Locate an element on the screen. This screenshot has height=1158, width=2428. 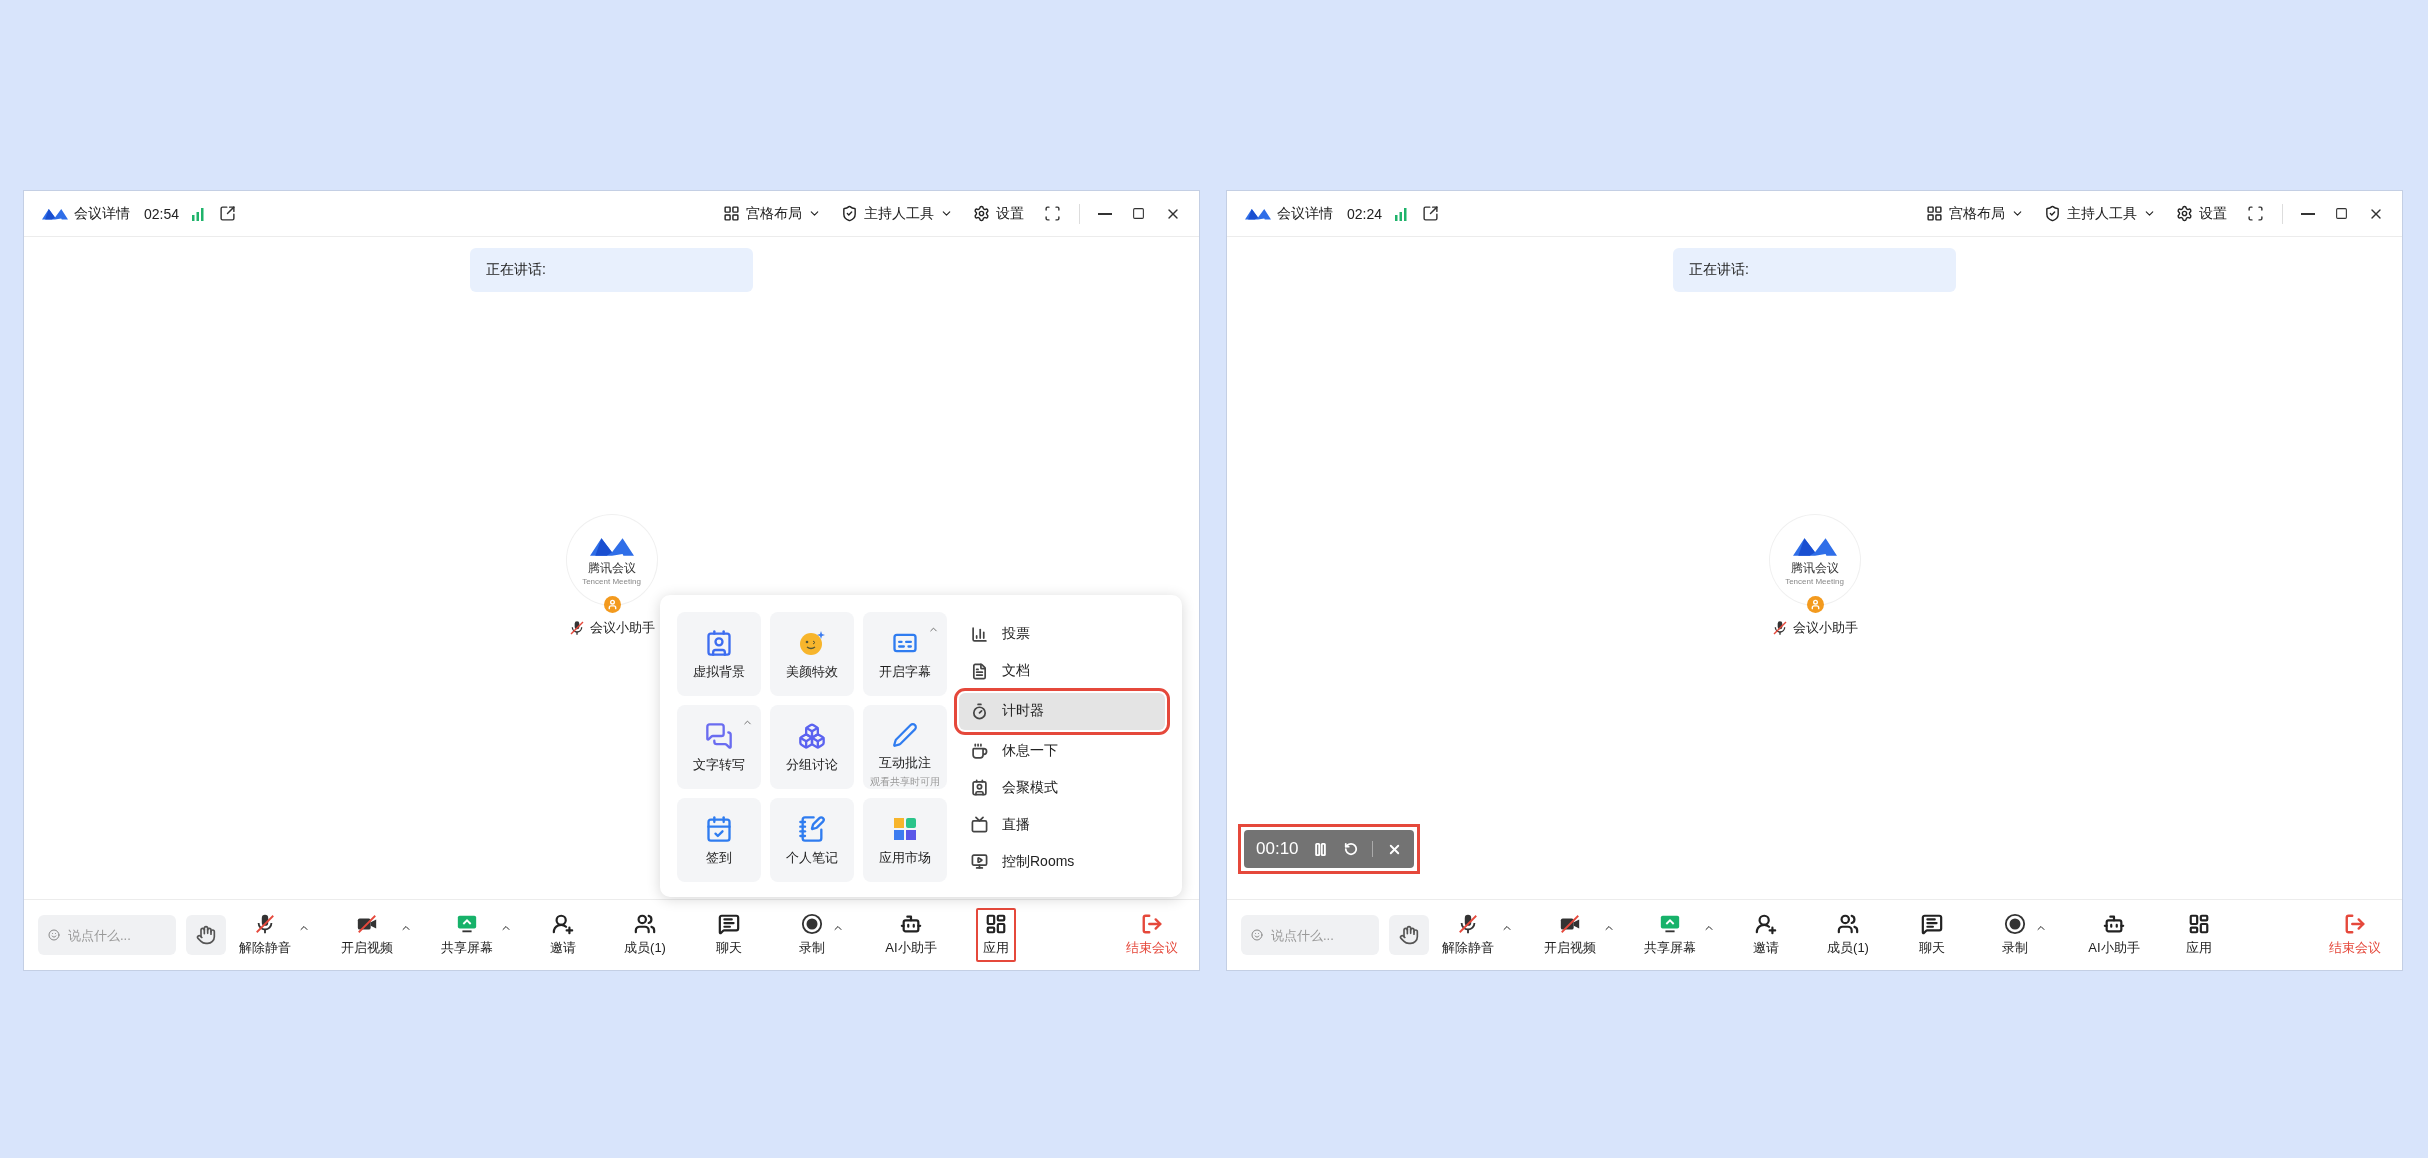
app-tile: 美颜特效 is located at coordinates (812, 654).